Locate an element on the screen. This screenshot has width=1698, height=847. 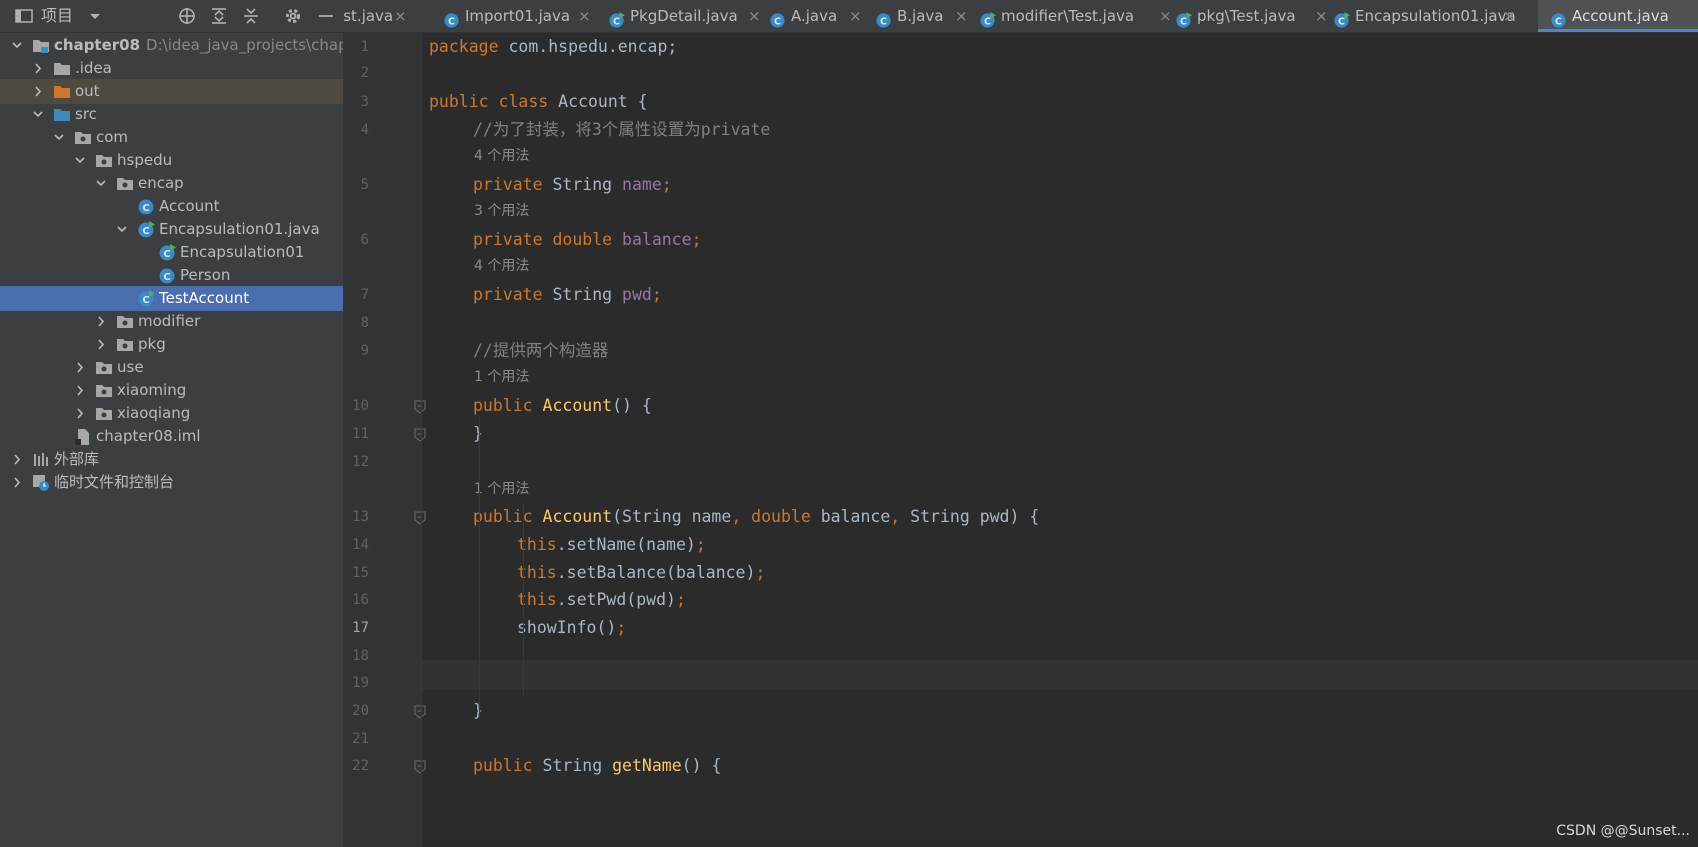
code-line-17: showInfo(); is located at coordinates (571, 628).